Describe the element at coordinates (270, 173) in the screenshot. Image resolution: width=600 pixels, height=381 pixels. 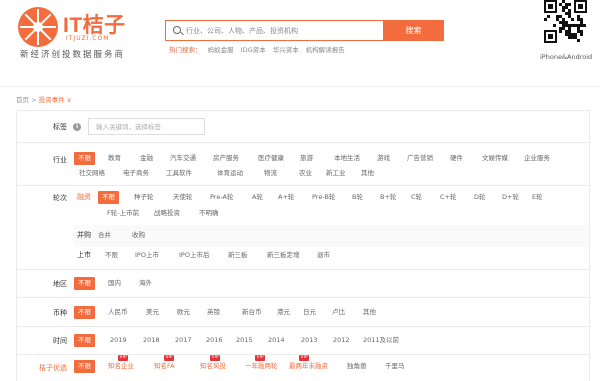
I see `industry-option: 物流` at that location.